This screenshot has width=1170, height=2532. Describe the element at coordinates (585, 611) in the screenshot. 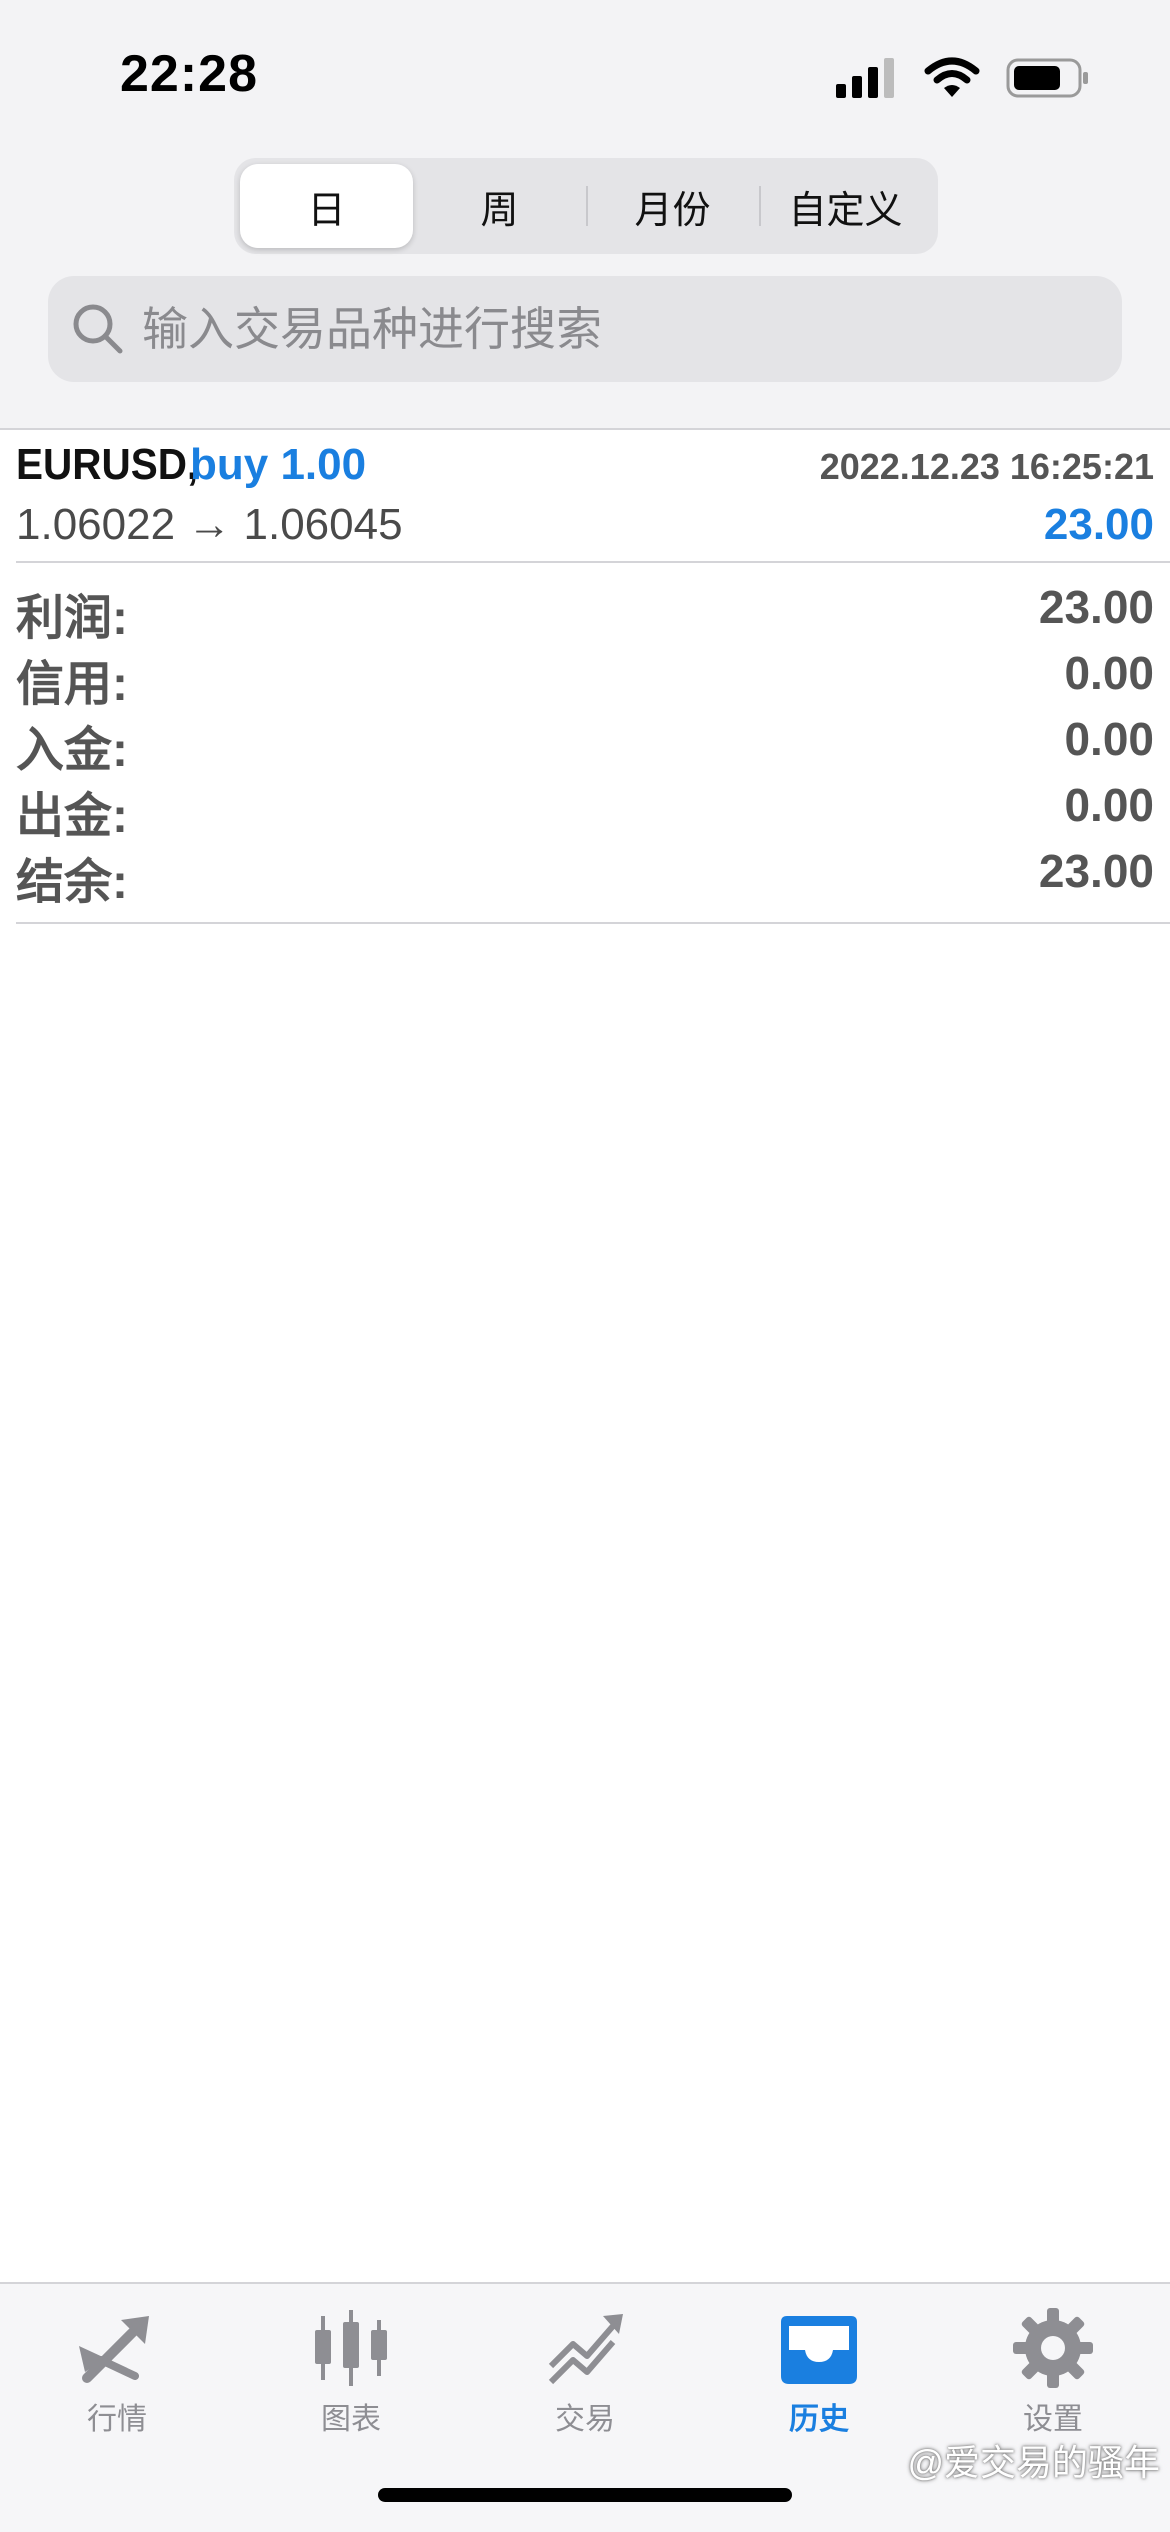

I see `summary-row-profit: 利润: 23.00` at that location.